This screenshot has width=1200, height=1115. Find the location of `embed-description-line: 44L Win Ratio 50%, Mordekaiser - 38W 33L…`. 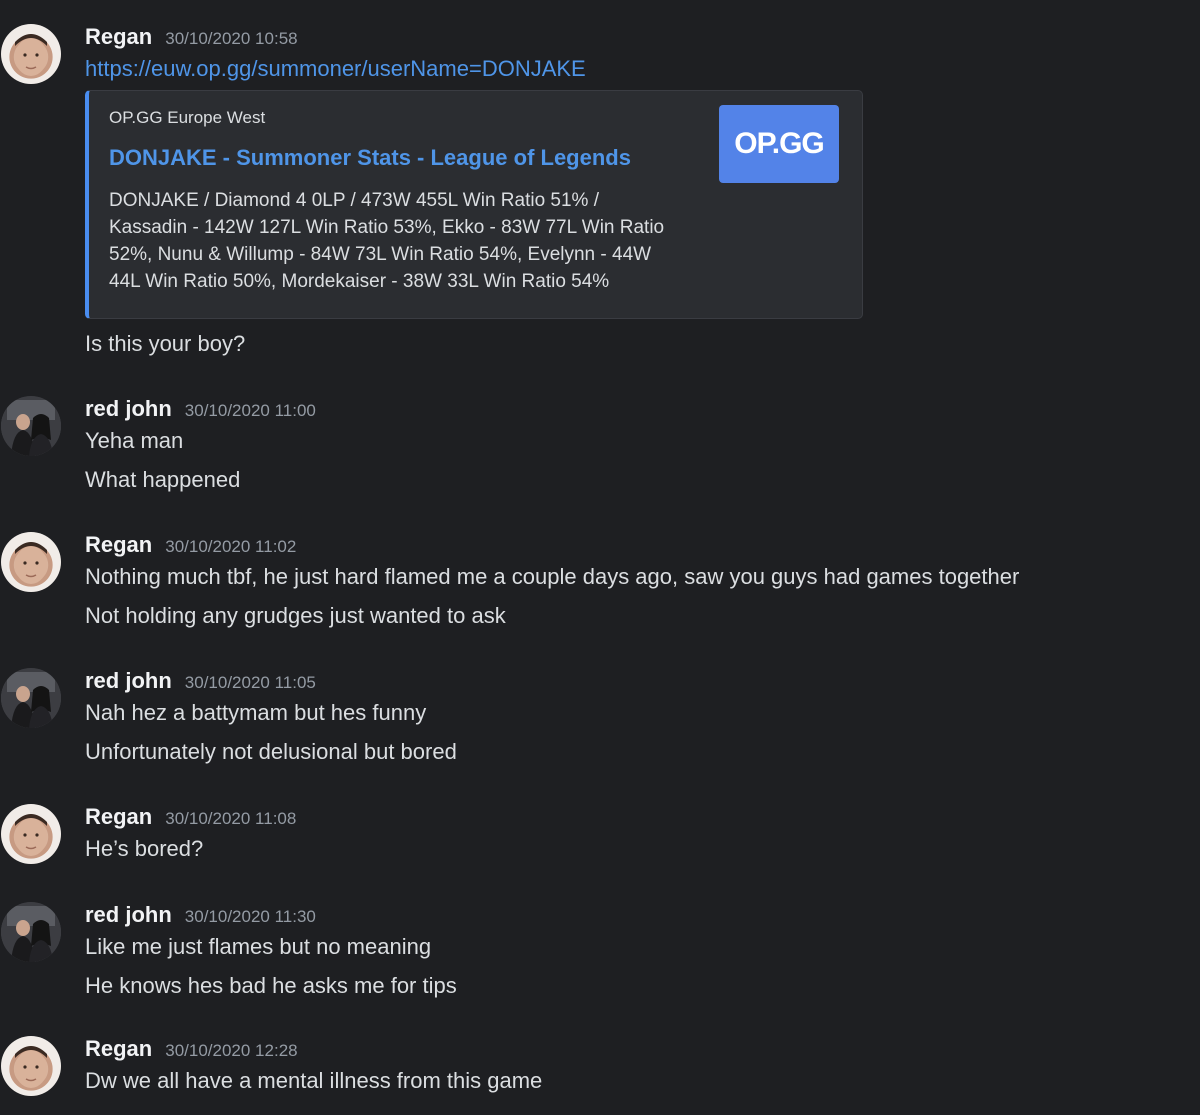

embed-description-line: 44L Win Ratio 50%, Mordekaiser - 38W 33L… is located at coordinates (359, 281).